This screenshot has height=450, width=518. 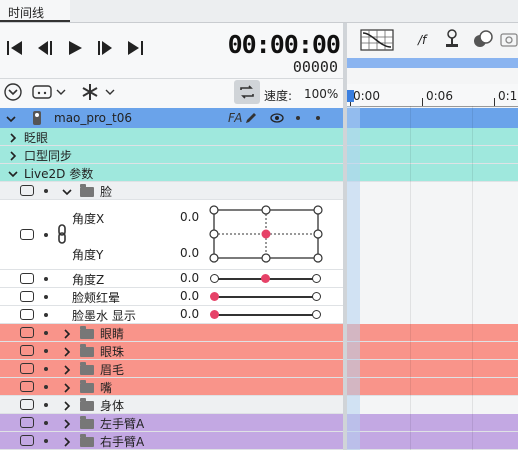 I want to click on angle-z-row: 角度Z 0.0, so click(x=172, y=279).